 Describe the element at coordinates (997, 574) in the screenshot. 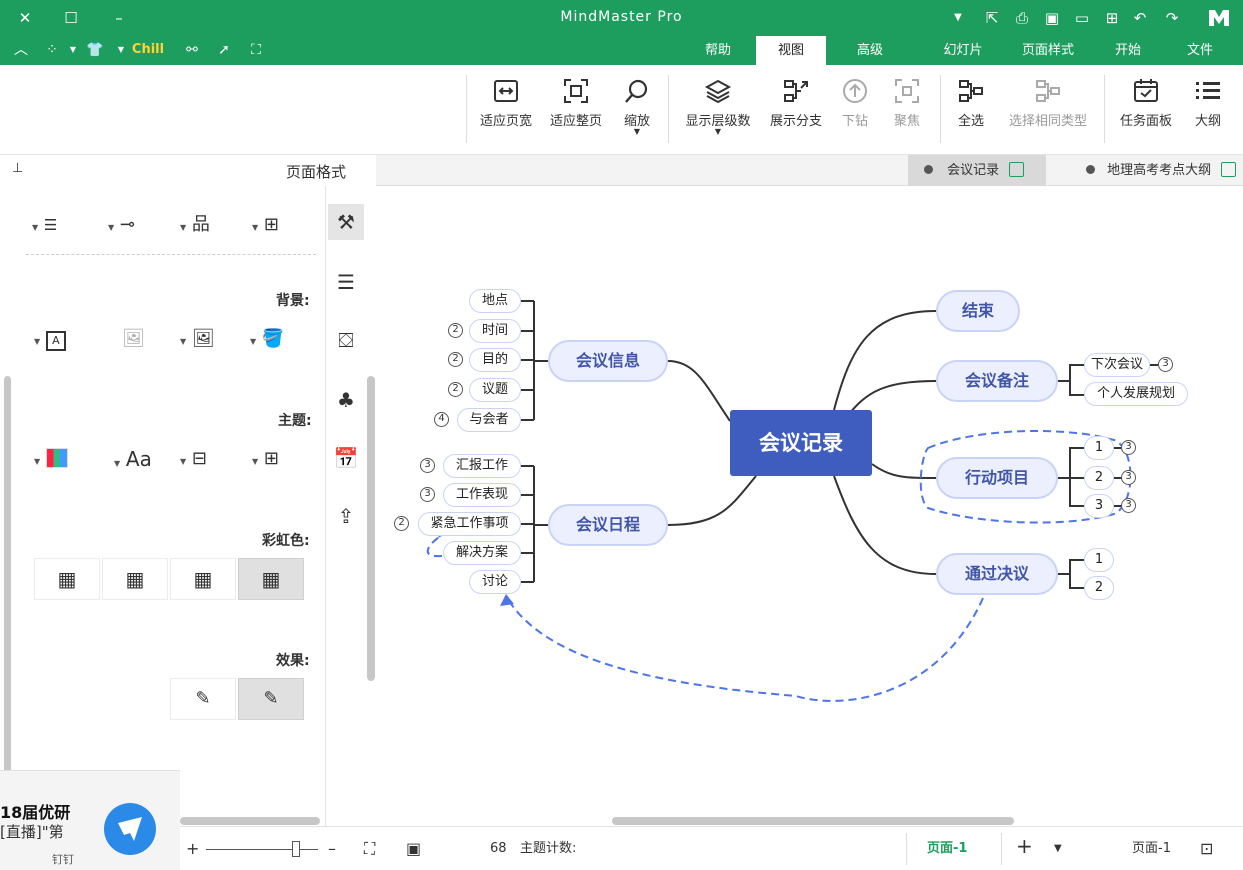

I see `main-topic: 通过决议` at that location.